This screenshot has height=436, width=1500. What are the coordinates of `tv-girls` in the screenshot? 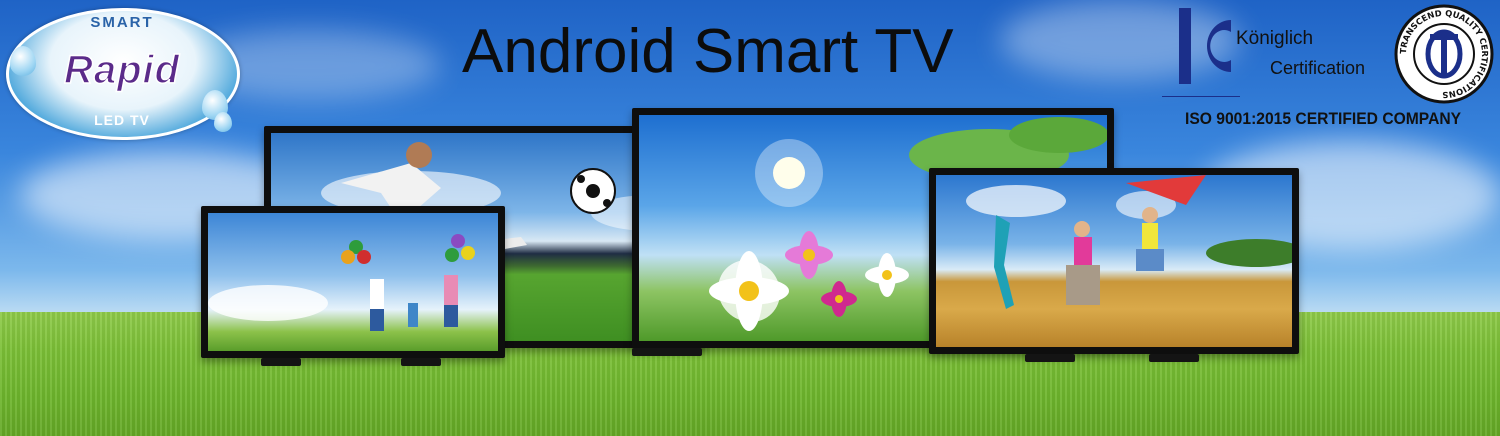 It's located at (1114, 265).